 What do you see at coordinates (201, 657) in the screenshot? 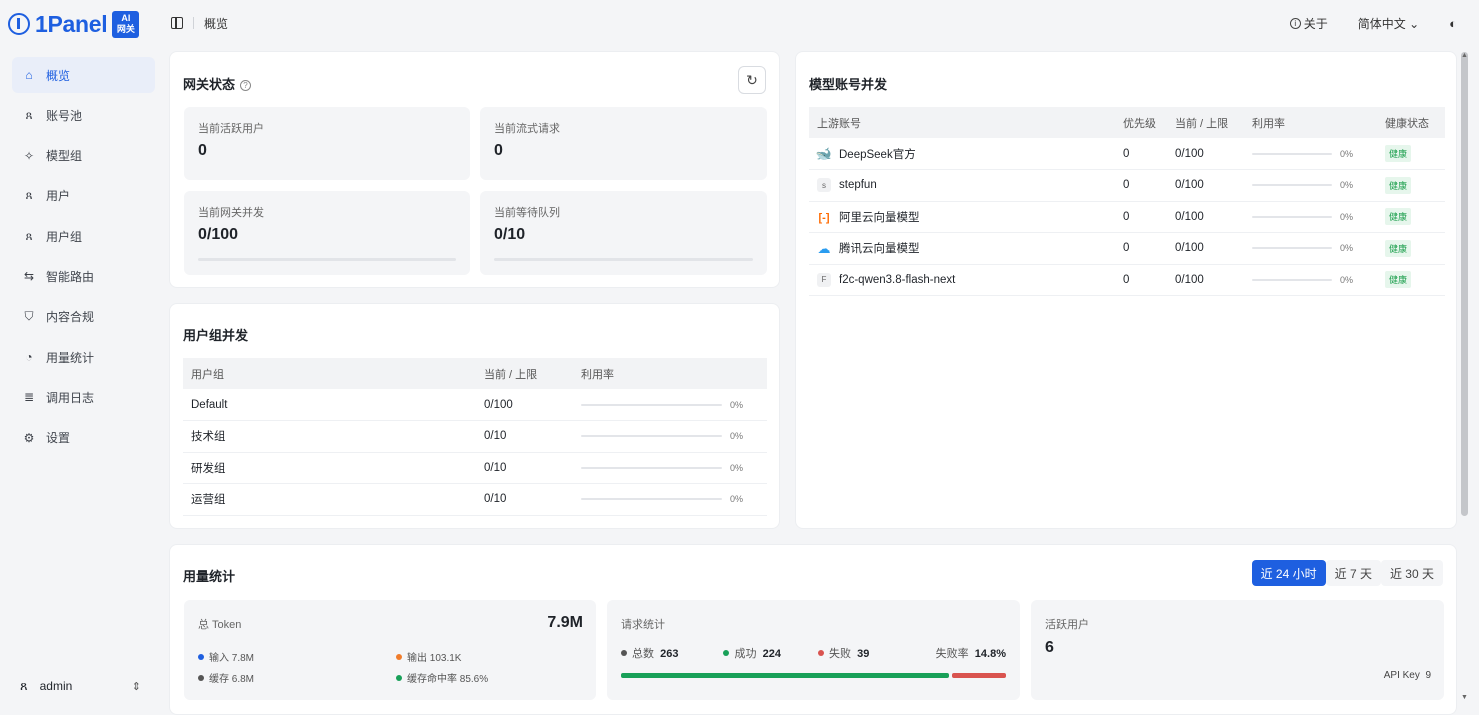
I see `input-dot` at bounding box center [201, 657].